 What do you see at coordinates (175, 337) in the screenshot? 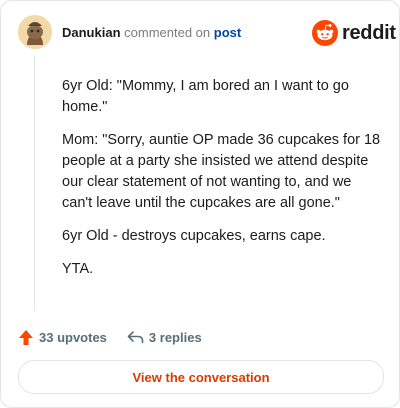
I see `replies-count: 3 replies` at bounding box center [175, 337].